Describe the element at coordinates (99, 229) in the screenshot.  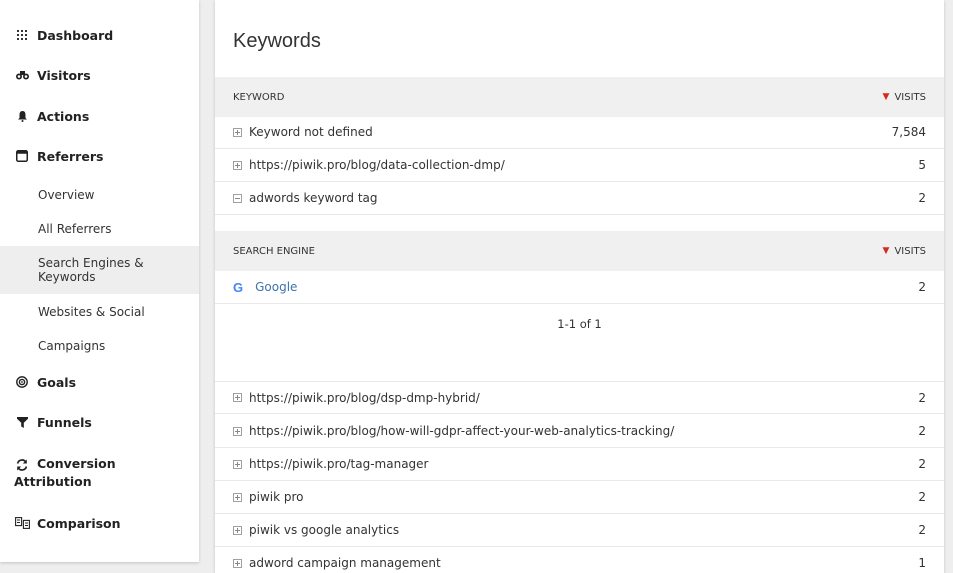
I see `sidebar-subitem-all-referrers: All Referrers` at that location.